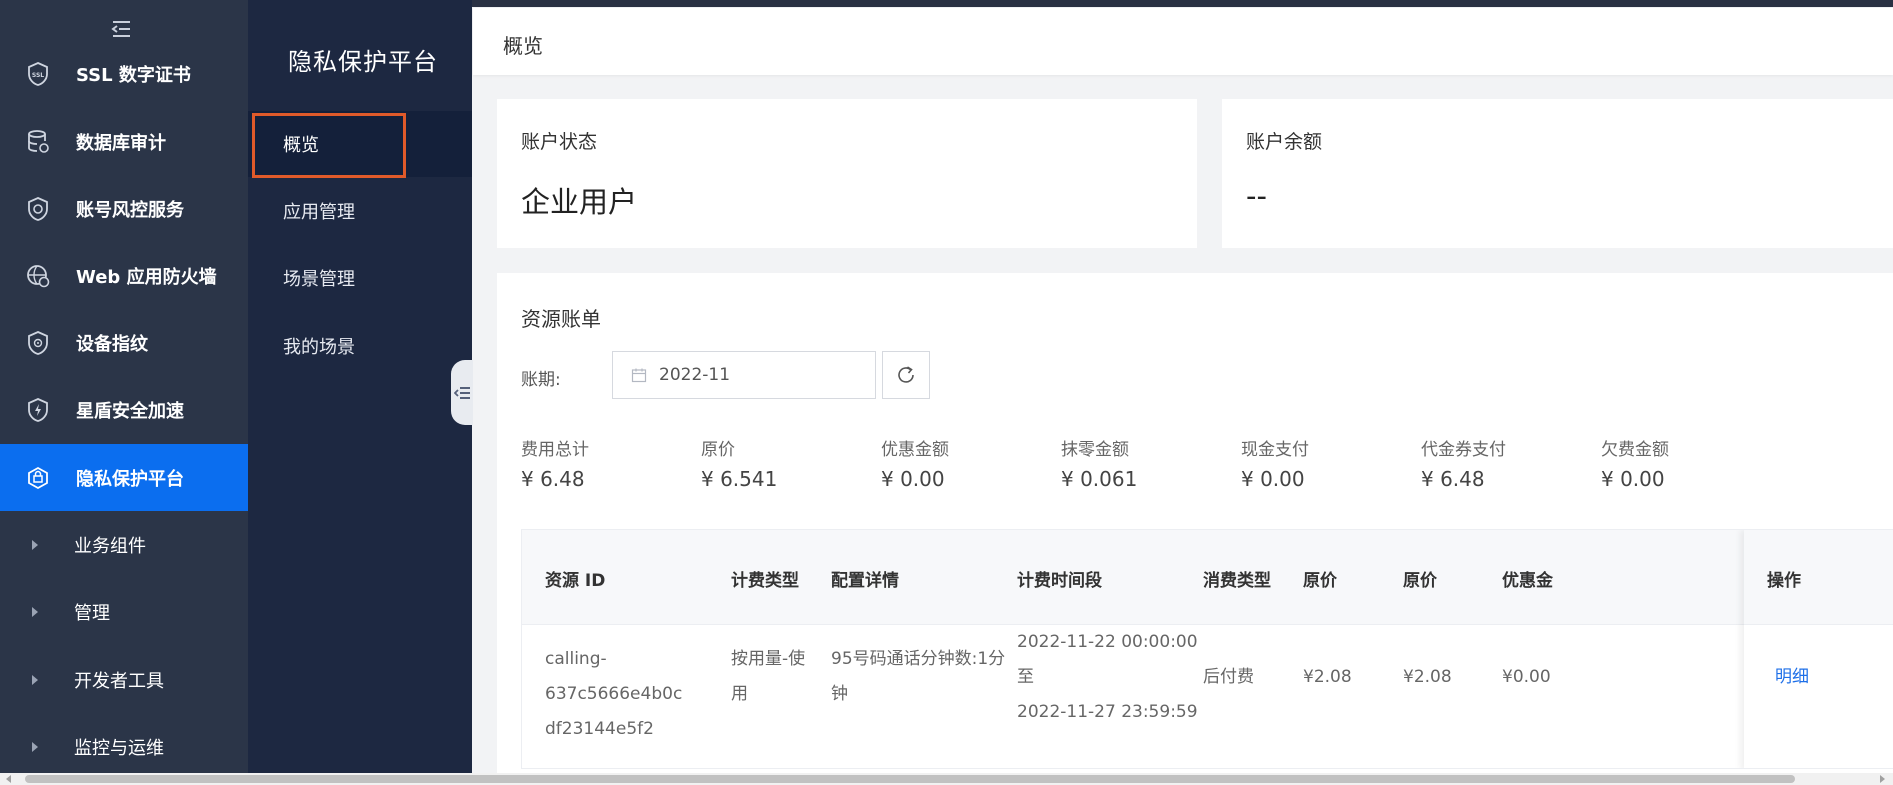 Image resolution: width=1893 pixels, height=785 pixels. I want to click on subnav-item-label: 场景管理, so click(319, 279).